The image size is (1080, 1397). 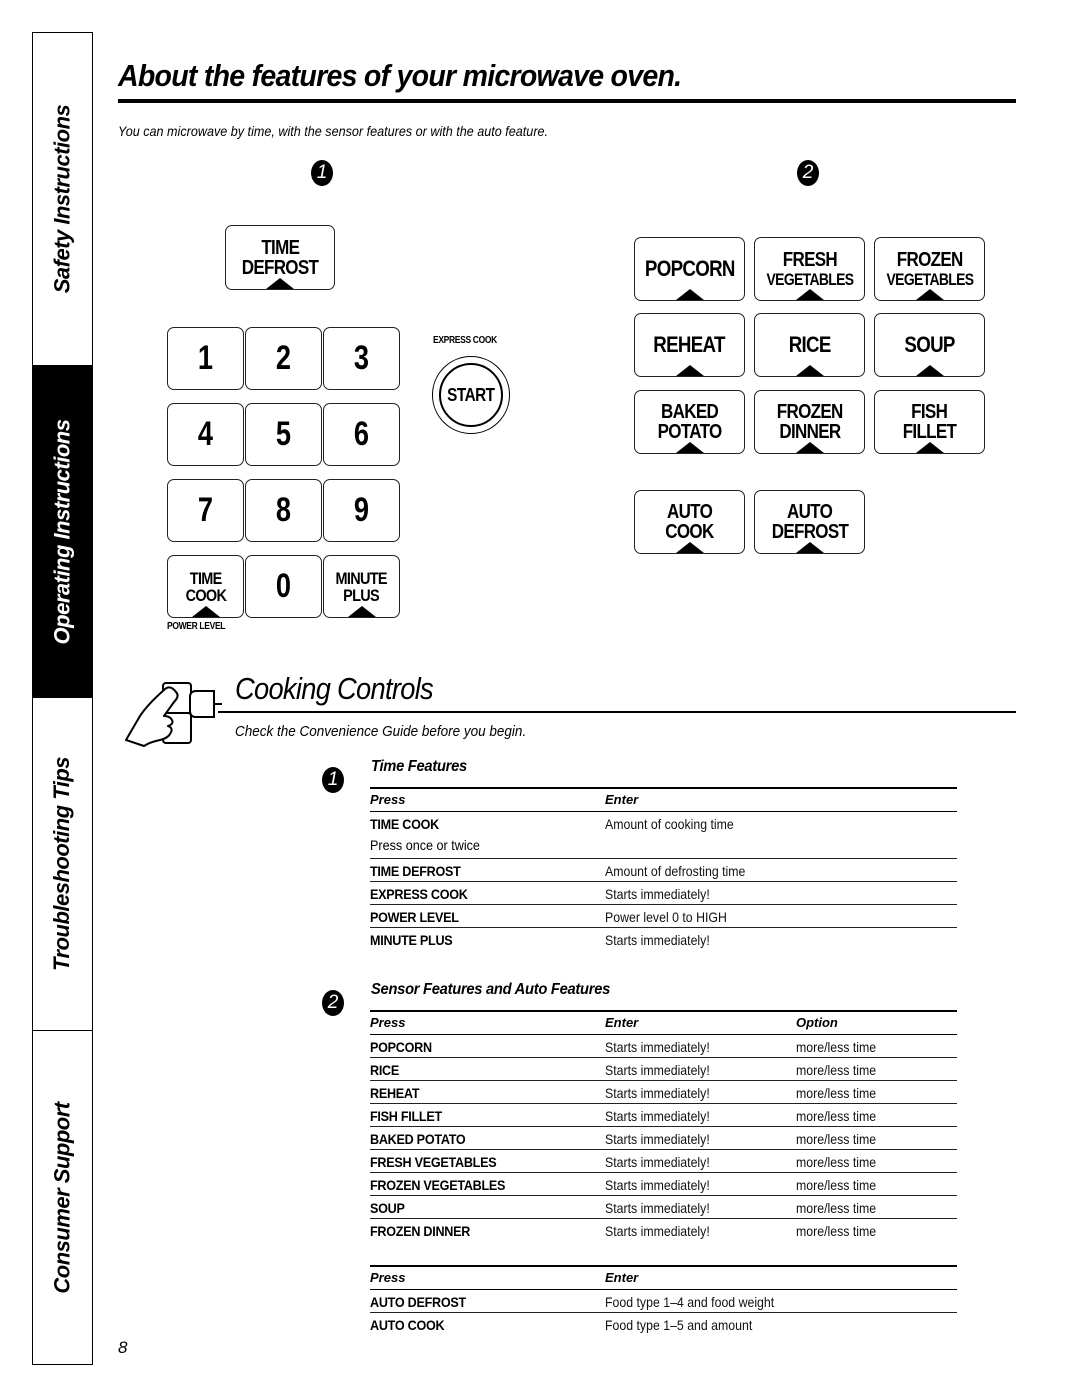 What do you see at coordinates (617, 712) in the screenshot?
I see `cooking-controls-divider` at bounding box center [617, 712].